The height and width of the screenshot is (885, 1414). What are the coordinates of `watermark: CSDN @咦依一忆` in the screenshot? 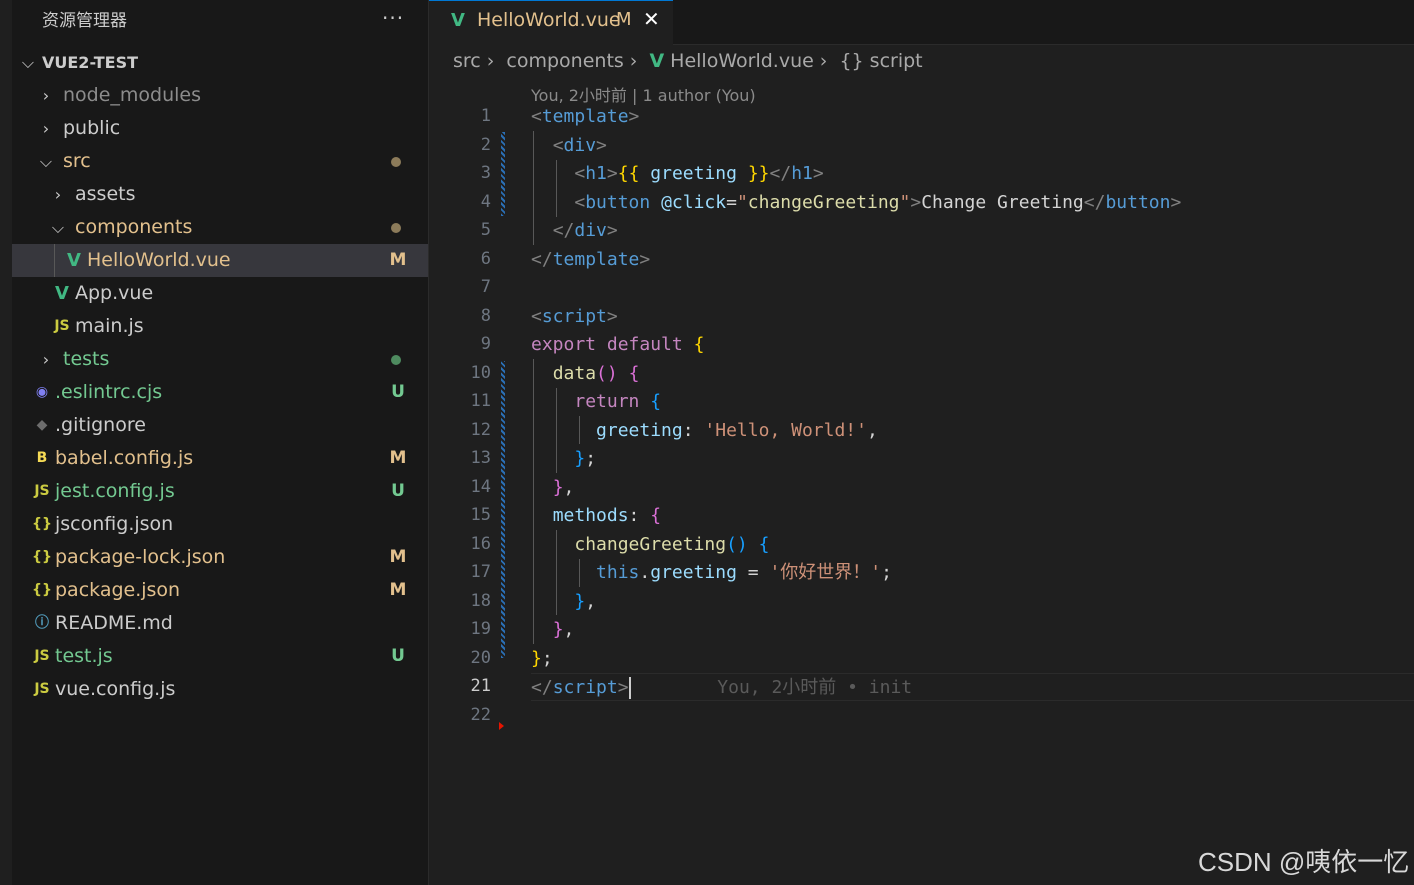 It's located at (1304, 862).